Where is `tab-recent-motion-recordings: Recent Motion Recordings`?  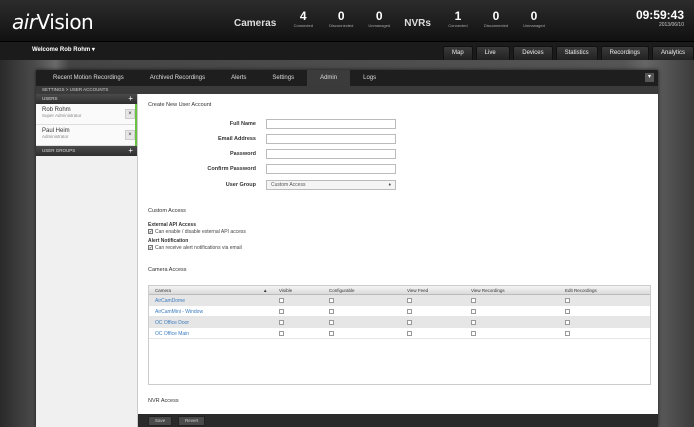
tab-recent-motion-recordings: Recent Motion Recordings is located at coordinates (88, 78).